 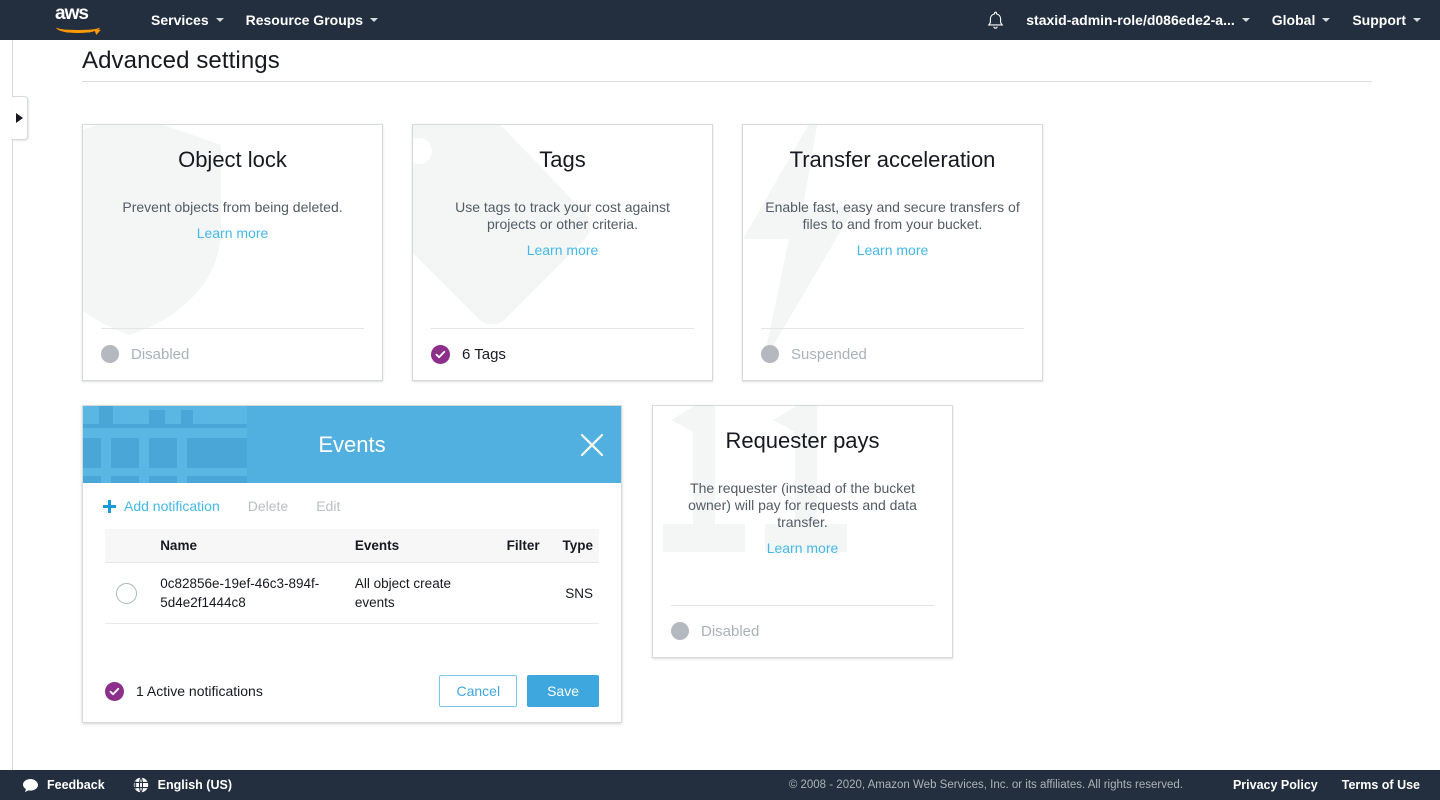 I want to click on notifications-table-head: Name Events Filter Type, so click(x=352, y=546).